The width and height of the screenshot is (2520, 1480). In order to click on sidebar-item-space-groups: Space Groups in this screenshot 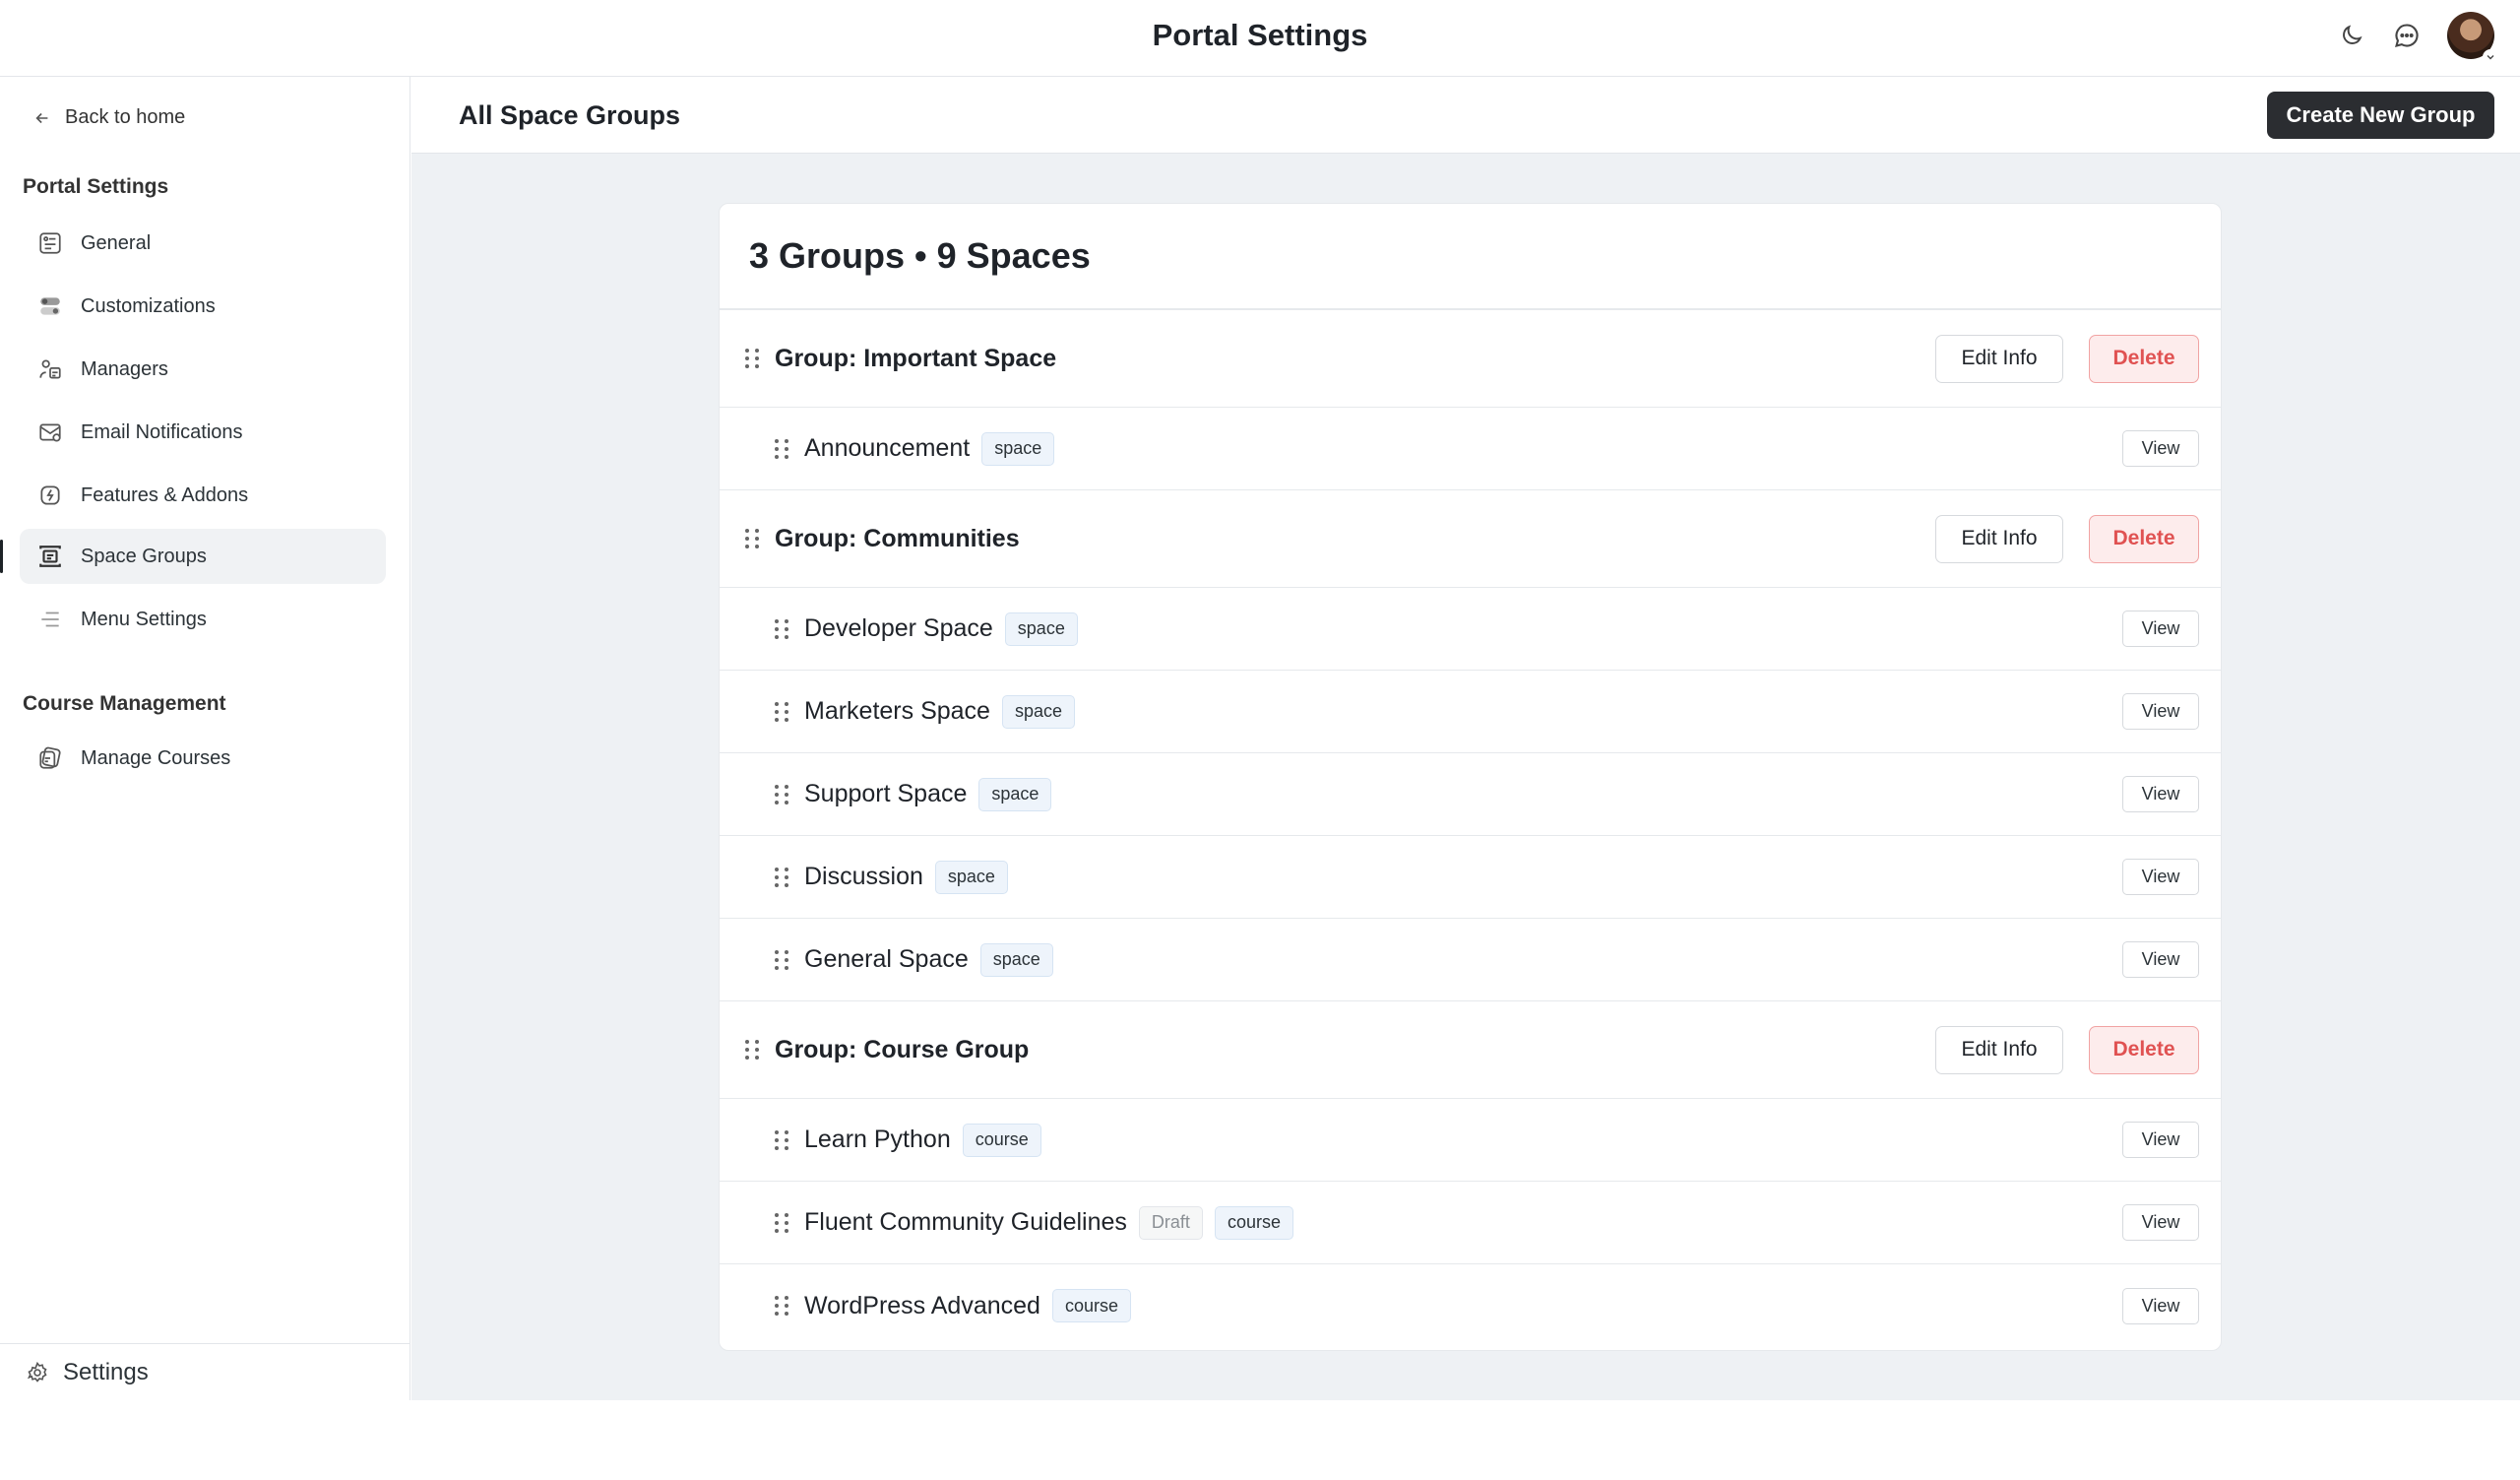, I will do `click(203, 556)`.